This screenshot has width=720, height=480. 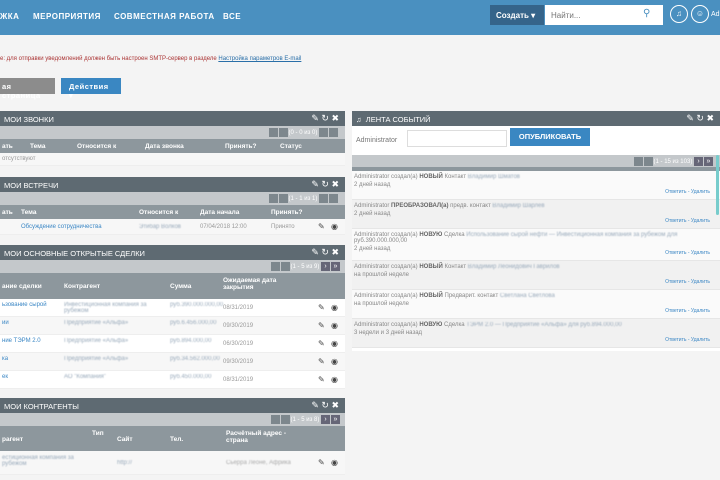 What do you see at coordinates (12, 439) in the screenshot?
I see `col-account: рагент` at bounding box center [12, 439].